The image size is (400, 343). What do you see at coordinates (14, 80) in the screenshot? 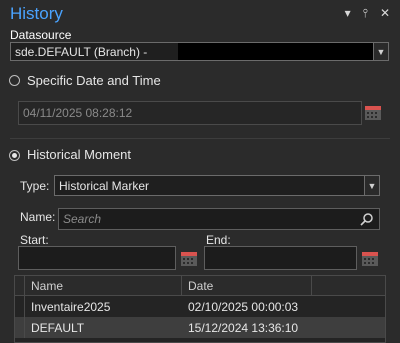
I see `specific-date-radio` at bounding box center [14, 80].